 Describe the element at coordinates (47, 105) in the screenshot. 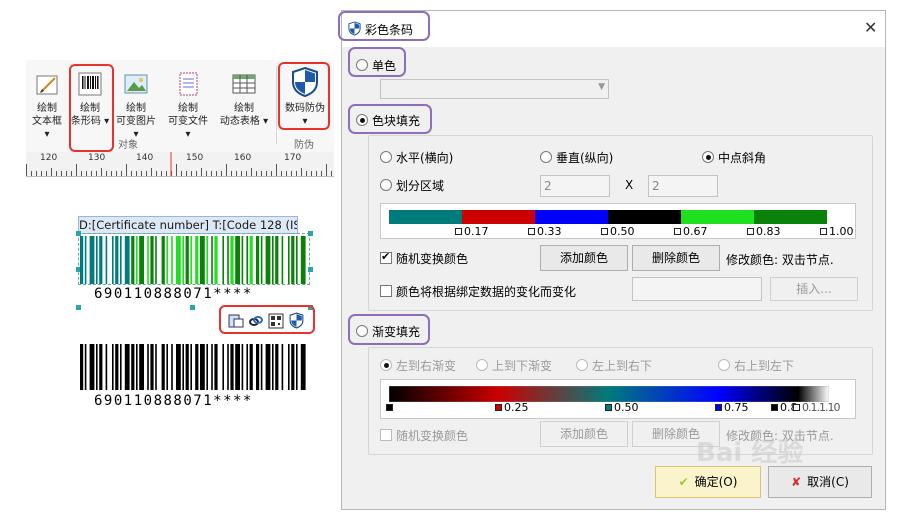

I see `draw-textbox-button: 绘制 文本框 ▾` at that location.